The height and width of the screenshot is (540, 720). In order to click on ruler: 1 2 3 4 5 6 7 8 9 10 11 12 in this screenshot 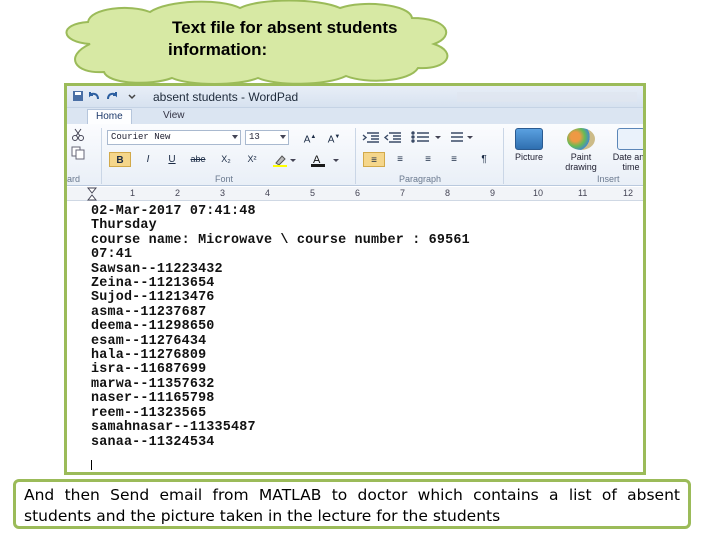, I will do `click(355, 194)`.